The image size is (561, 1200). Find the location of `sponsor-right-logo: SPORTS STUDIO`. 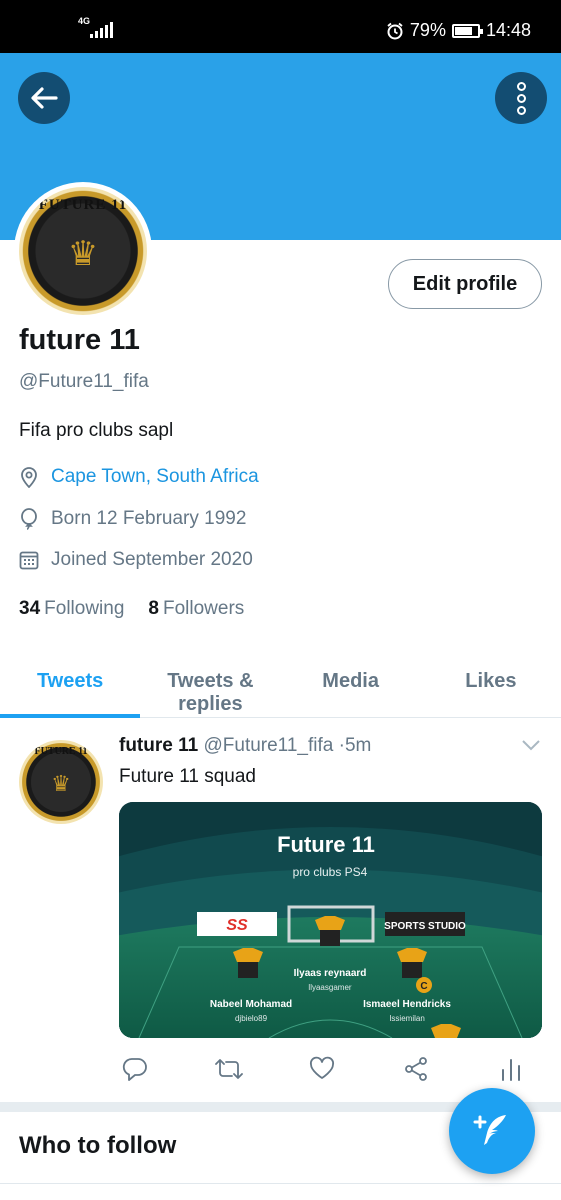

sponsor-right-logo: SPORTS STUDIO is located at coordinates (425, 926).